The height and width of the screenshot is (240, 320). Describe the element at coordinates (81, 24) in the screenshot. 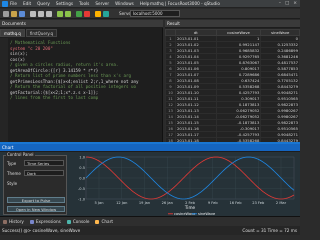

I see `documents-panel-header: Documents` at that location.